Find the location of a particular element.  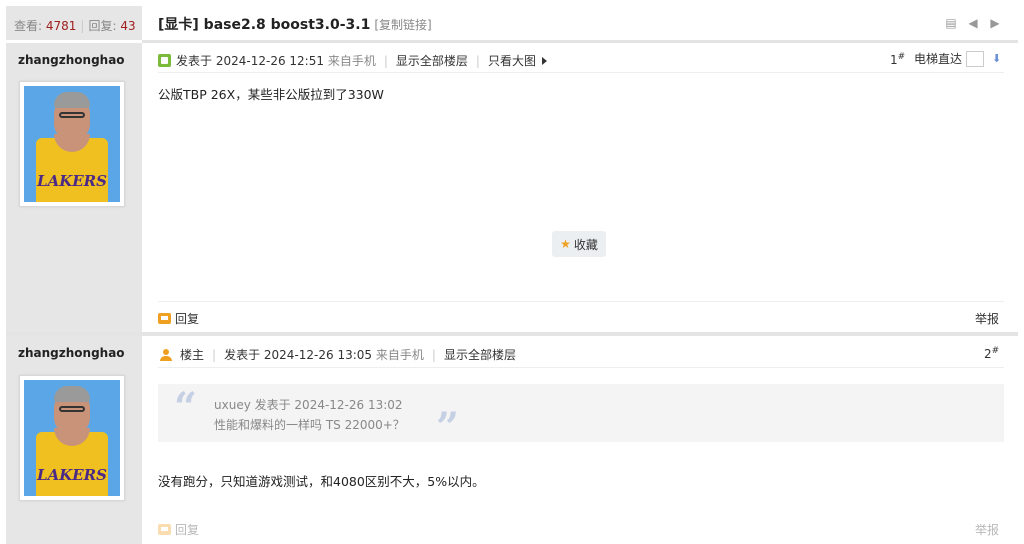

prev-arrow-icon: ◀ is located at coordinates (973, 23).